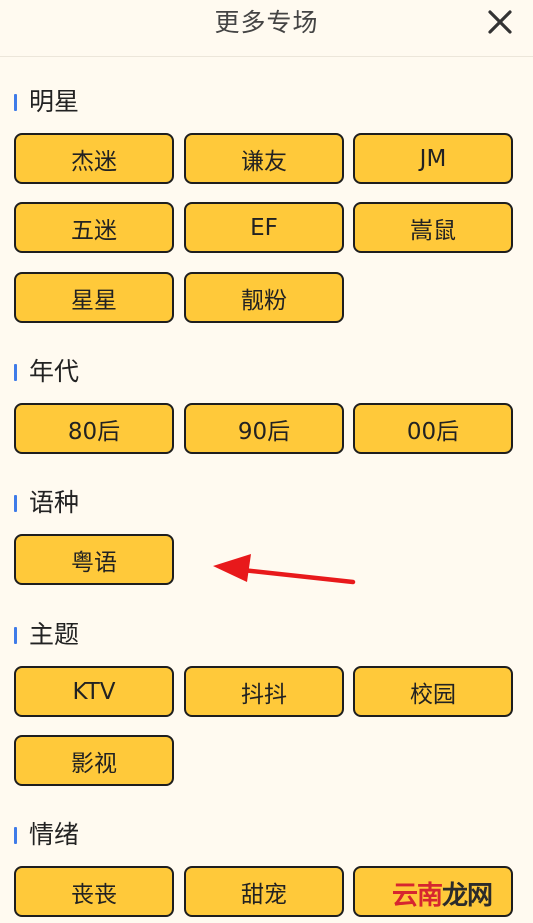  What do you see at coordinates (54, 634) in the screenshot?
I see `section-label: 主题` at bounding box center [54, 634].